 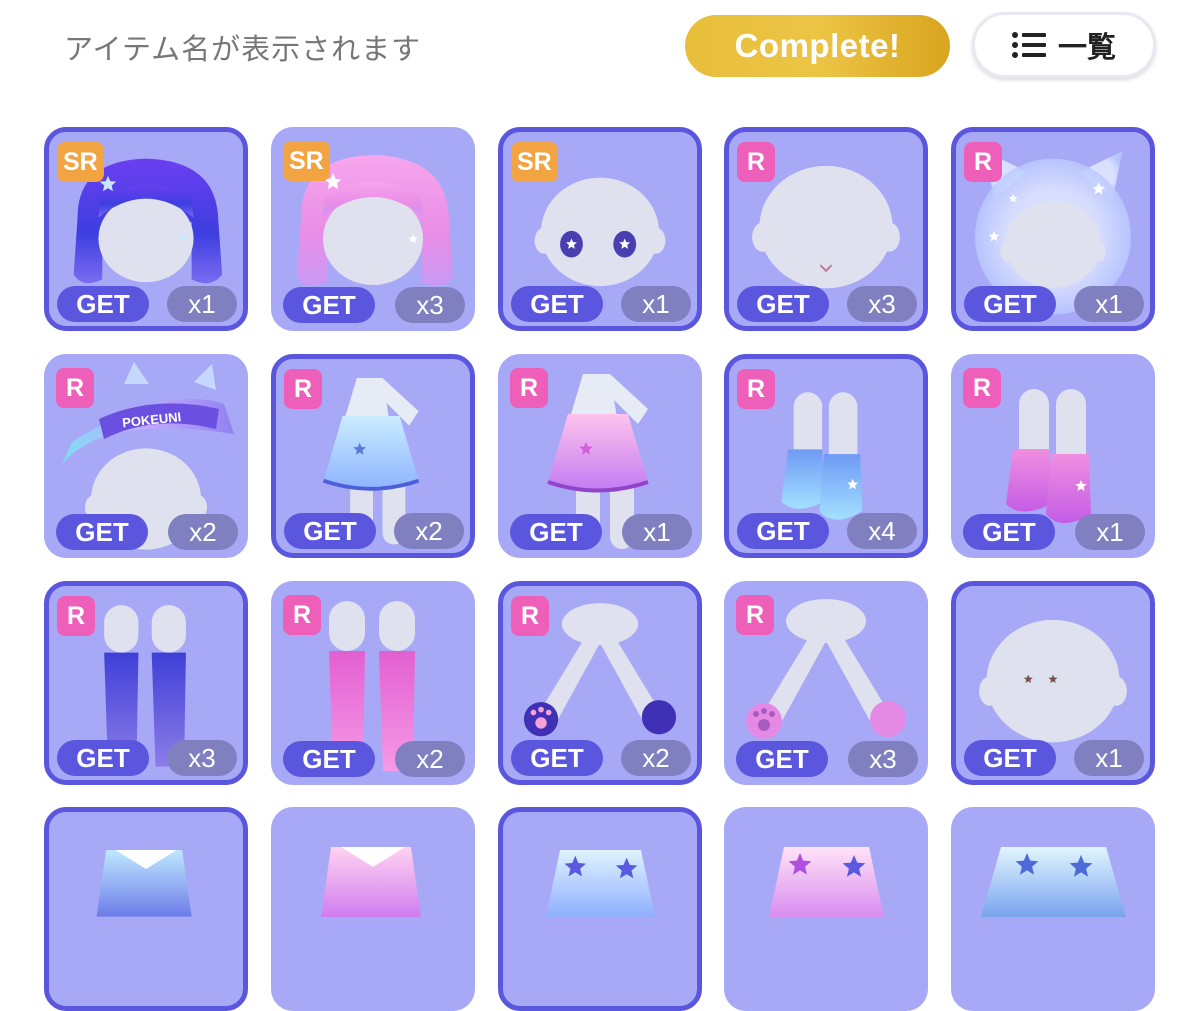 I want to click on skirt-cyan-icon, so click(x=1053, y=882).